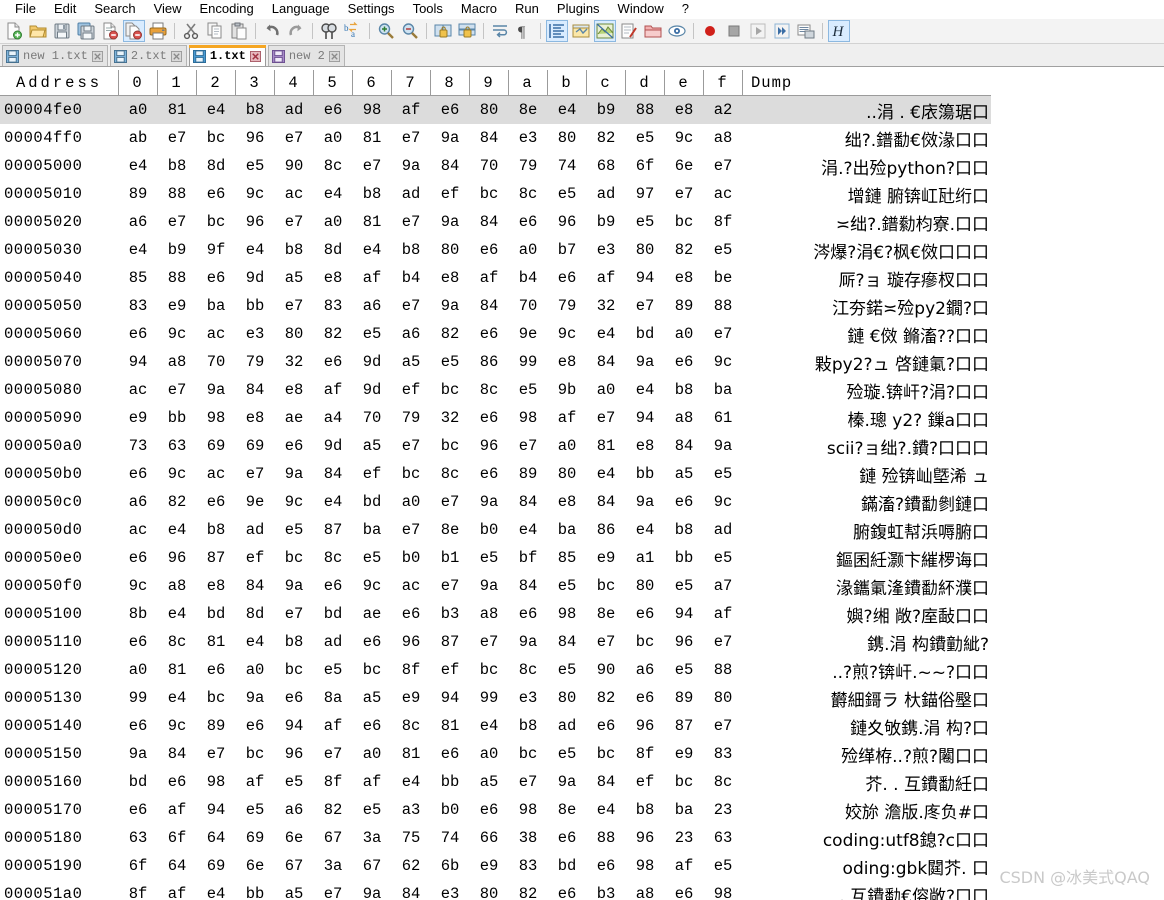  Describe the element at coordinates (138, 306) in the screenshot. I see `hex-byte-cell: 83` at that location.